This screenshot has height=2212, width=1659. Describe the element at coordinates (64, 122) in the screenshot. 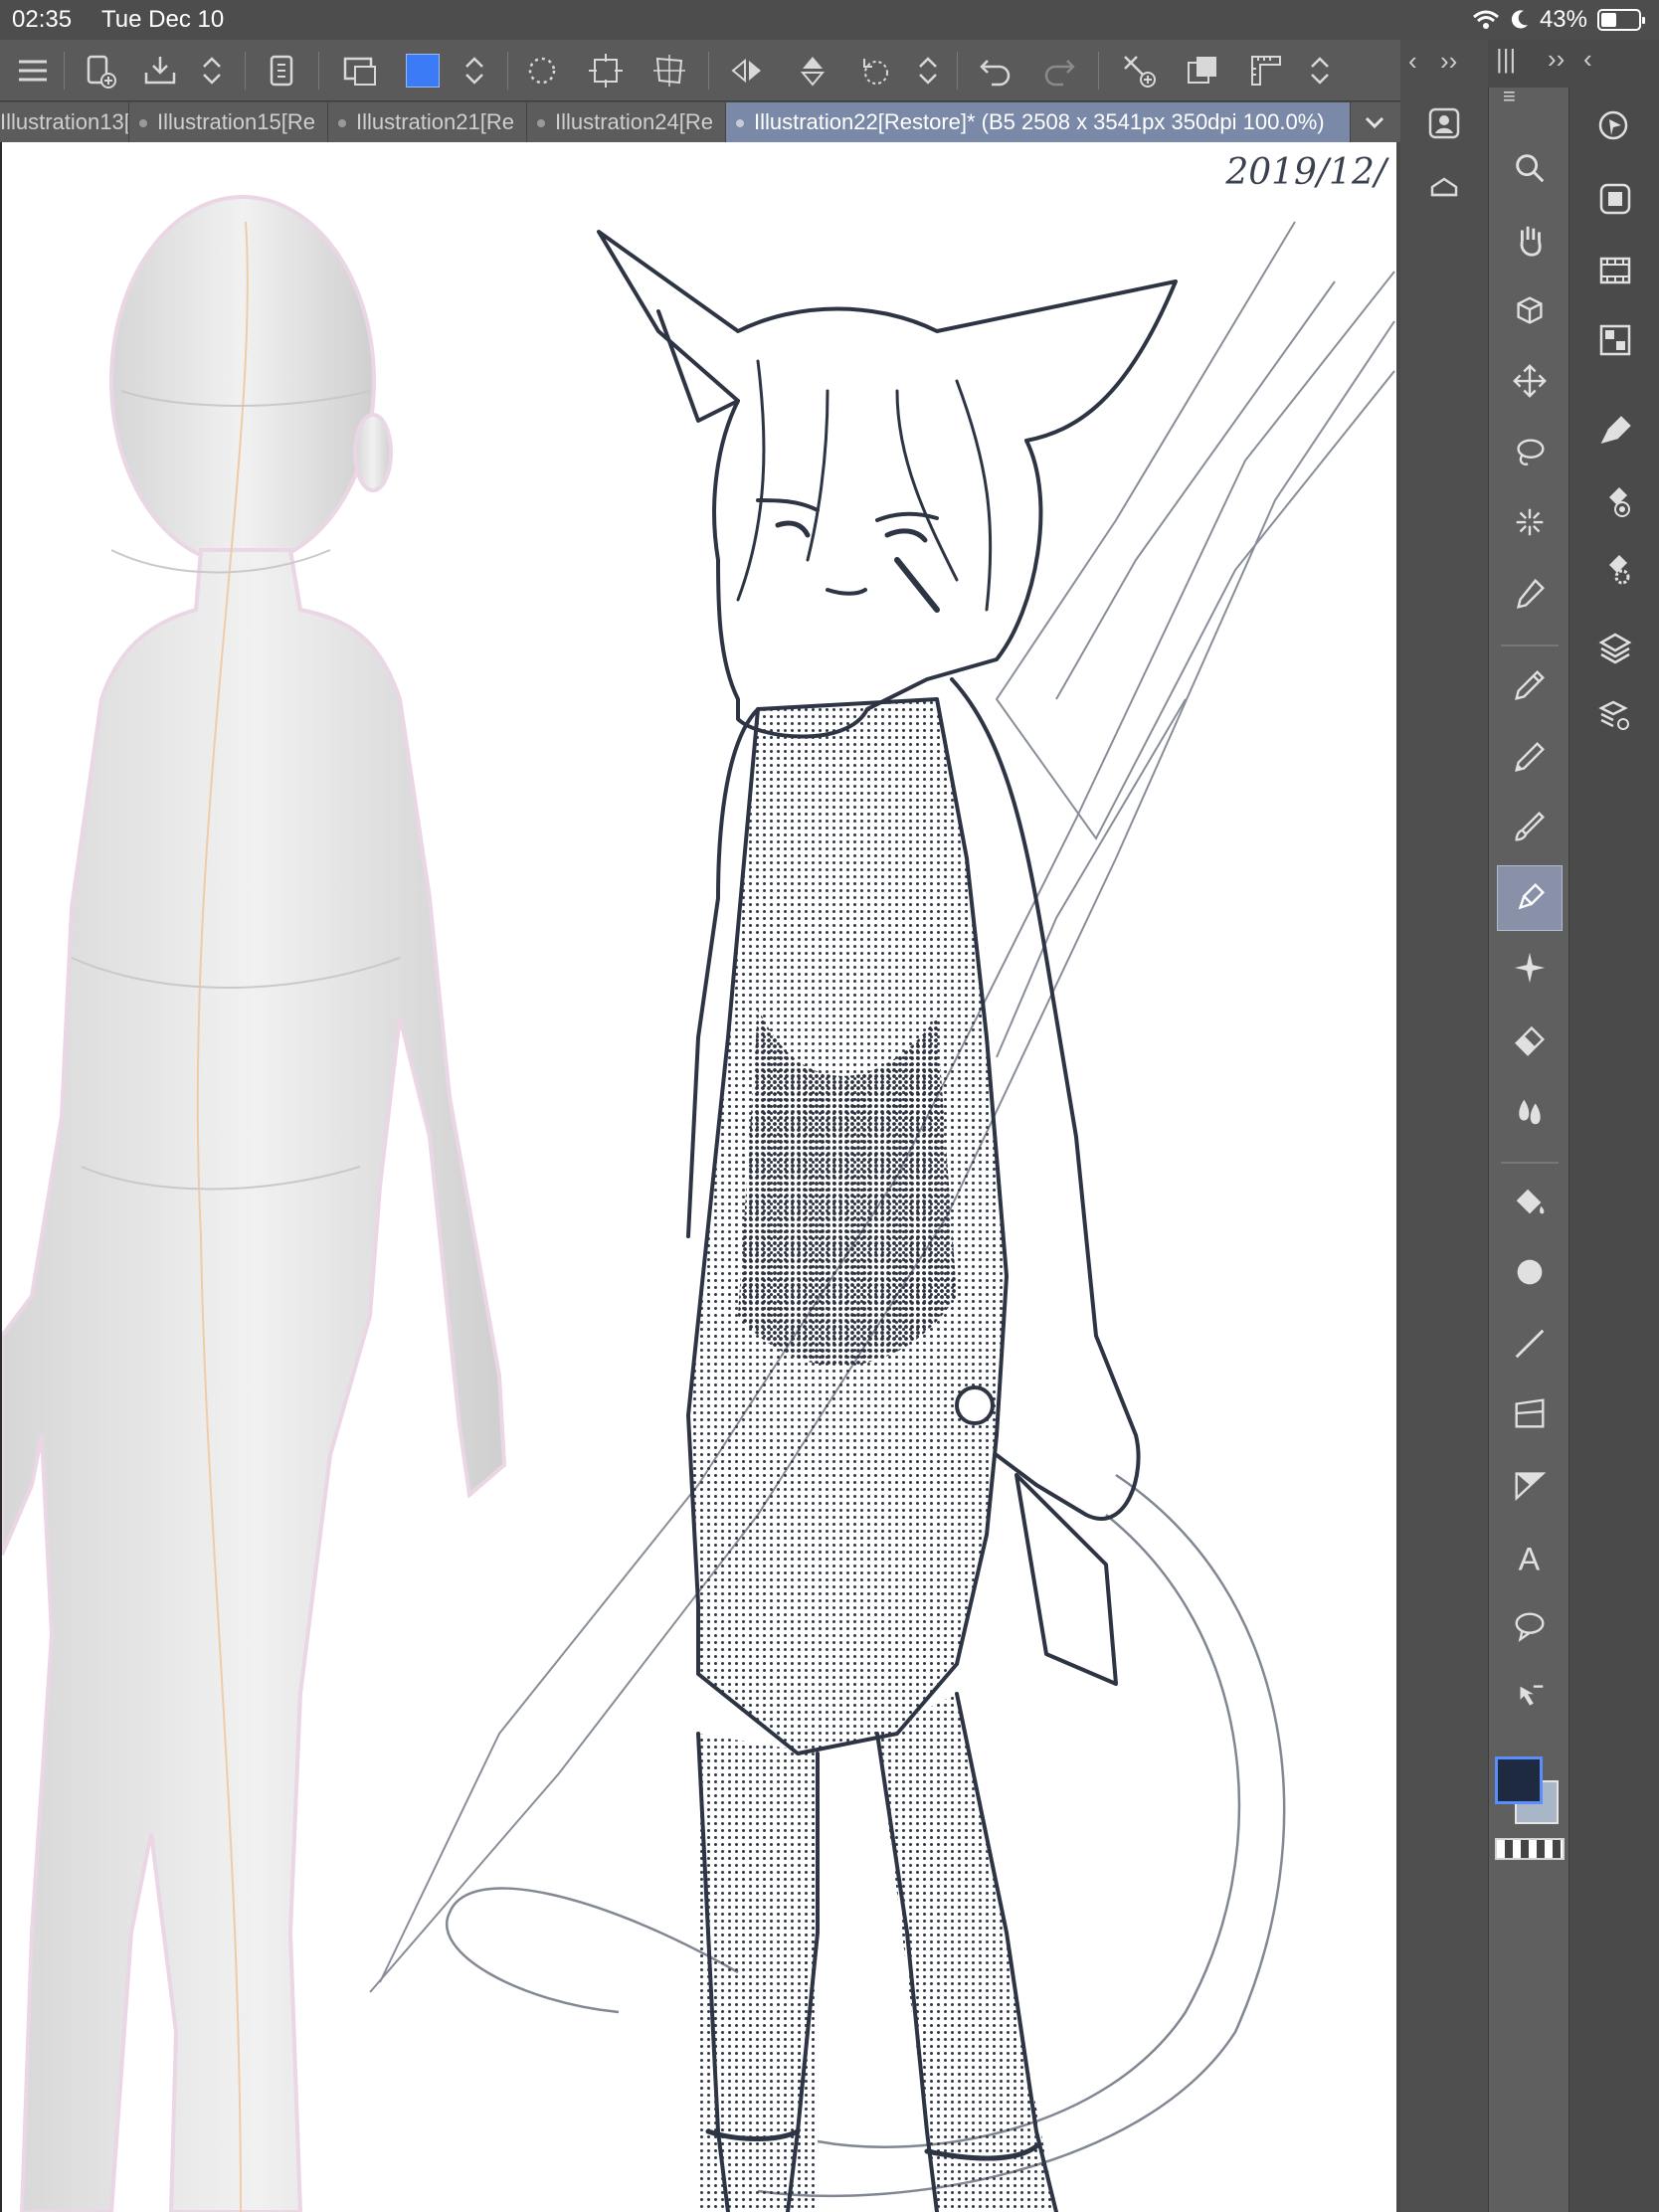

I see `tab-illustration13: Illustration13[Re` at that location.